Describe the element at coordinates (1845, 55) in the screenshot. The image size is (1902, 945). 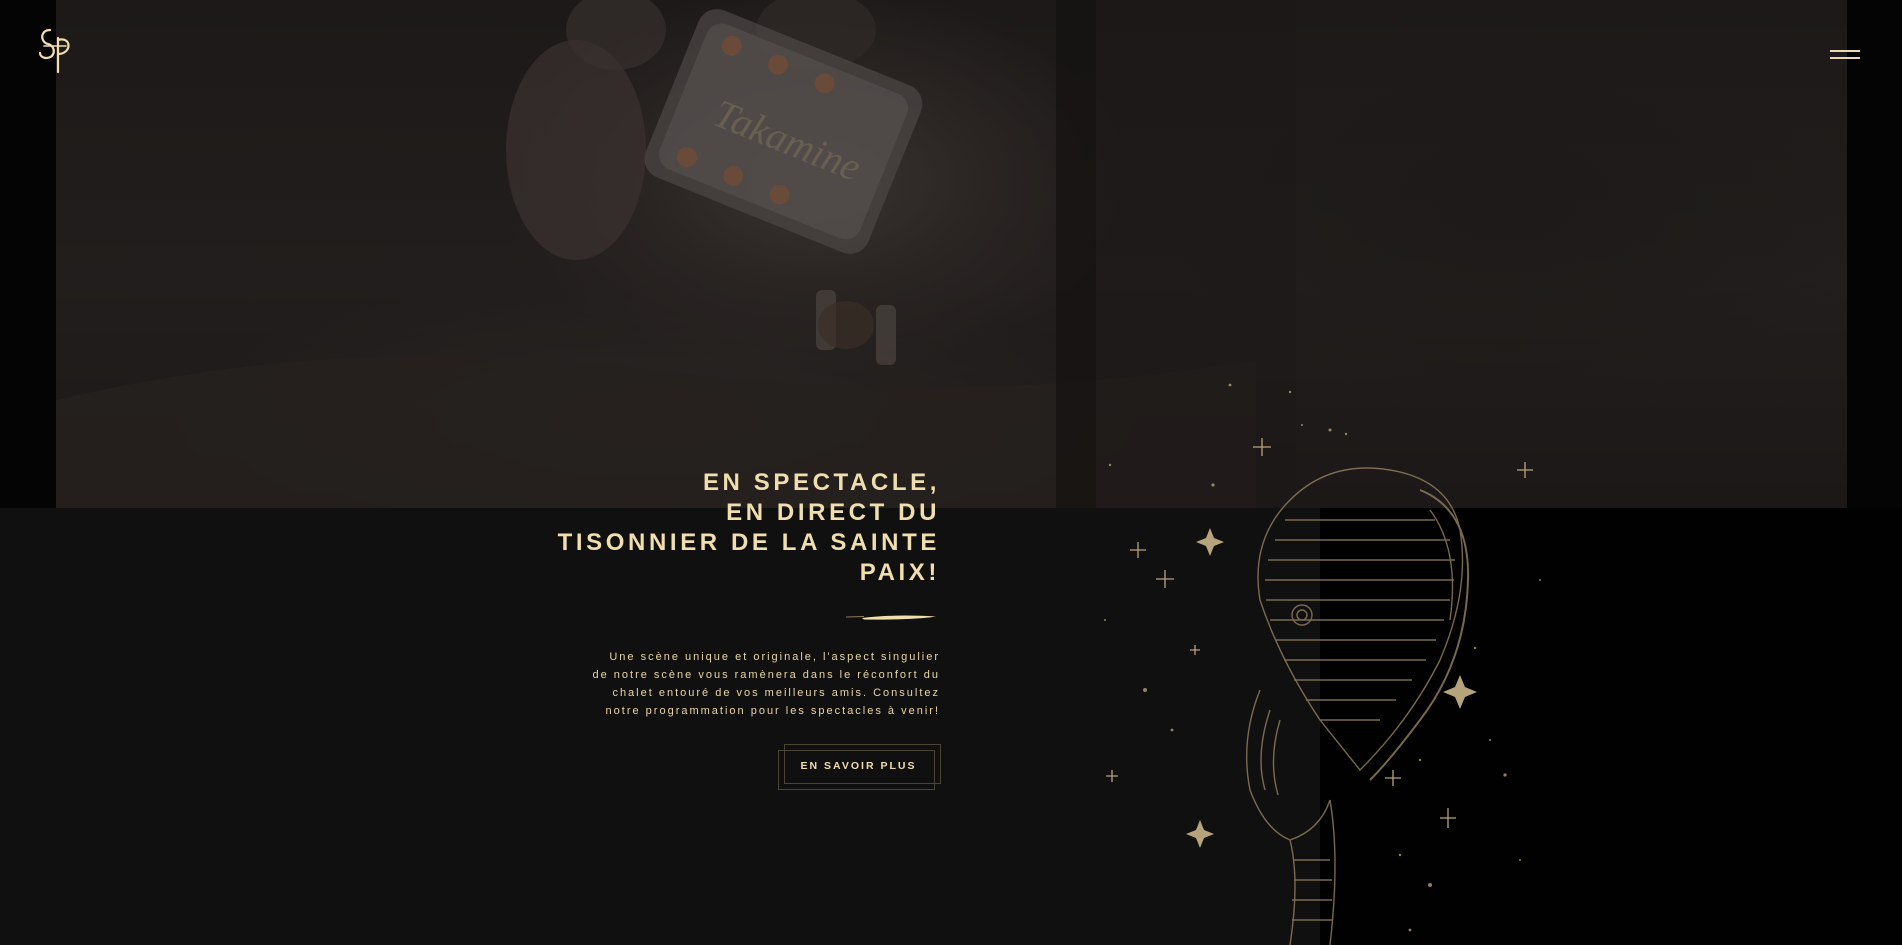
I see `hamburger-menu-icon` at that location.